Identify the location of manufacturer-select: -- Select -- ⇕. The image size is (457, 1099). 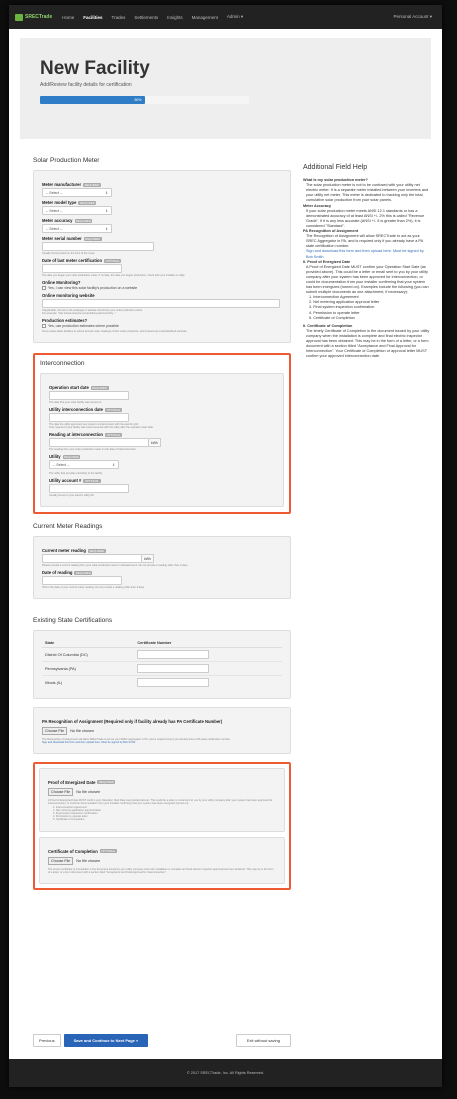
(77, 192).